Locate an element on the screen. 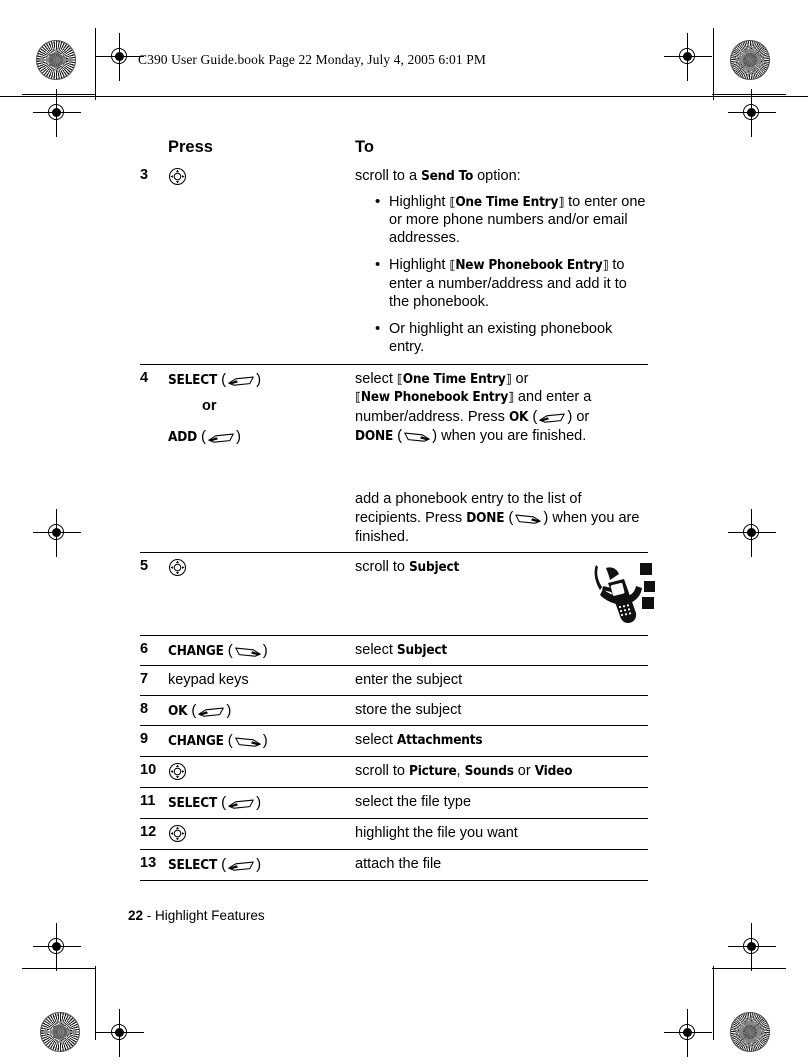 The image size is (808, 1064). table-row: 13 SELECT ( ) attach the file is located at coordinates (394, 865).